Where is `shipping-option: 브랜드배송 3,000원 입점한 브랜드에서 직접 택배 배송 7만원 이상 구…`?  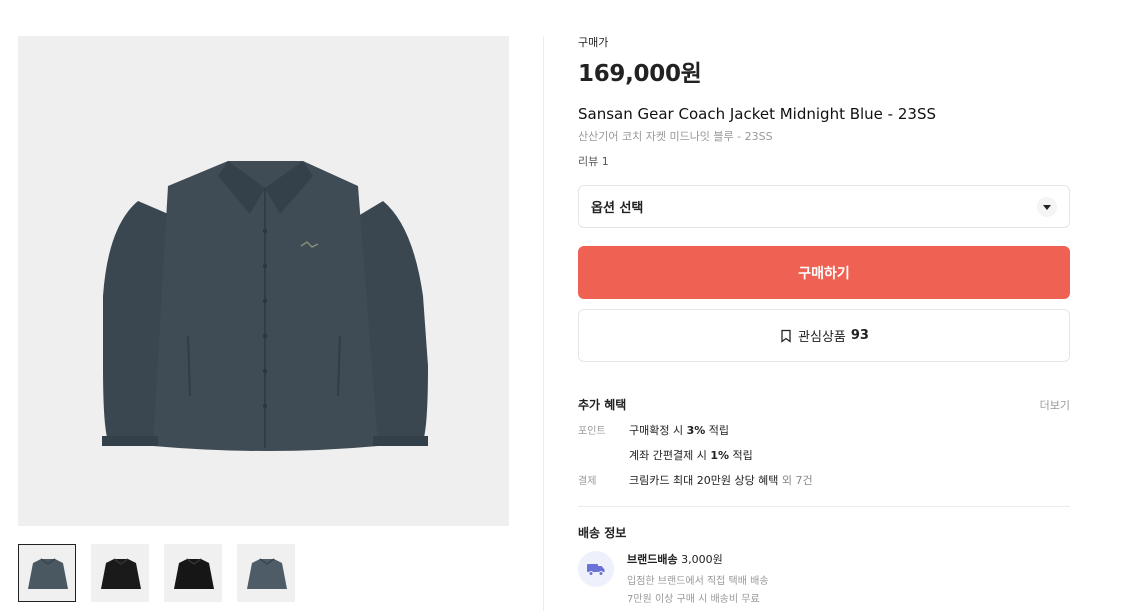 shipping-option: 브랜드배송 3,000원 입점한 브랜드에서 직접 택배 배송 7만원 이상 구… is located at coordinates (824, 578).